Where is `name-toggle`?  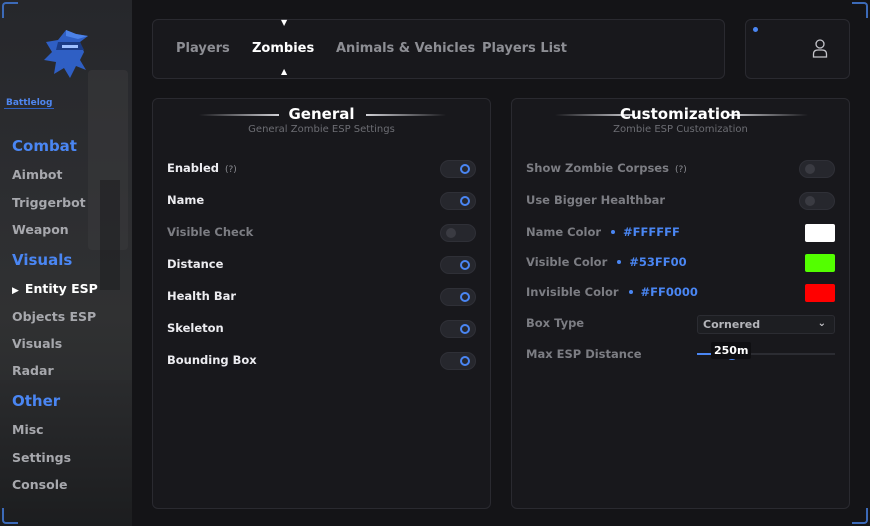 name-toggle is located at coordinates (458, 201).